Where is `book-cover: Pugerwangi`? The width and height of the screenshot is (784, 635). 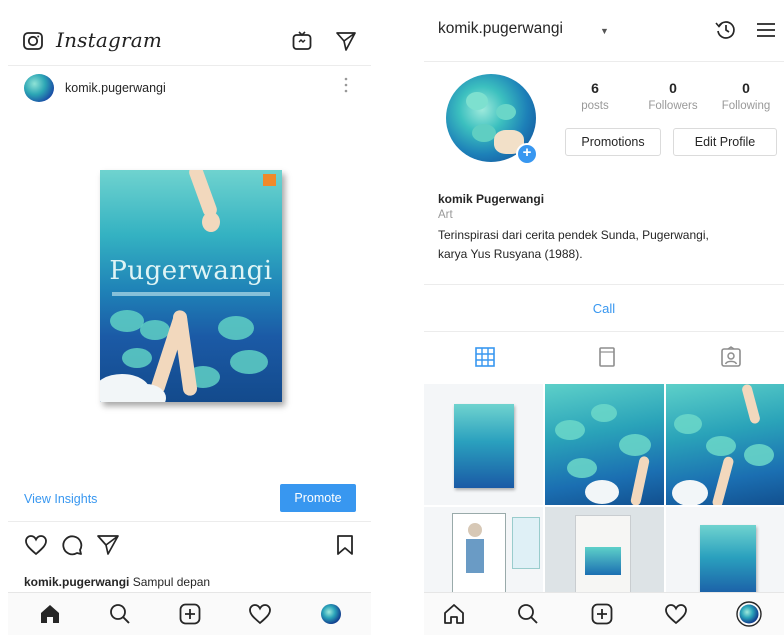
book-cover: Pugerwangi is located at coordinates (191, 286).